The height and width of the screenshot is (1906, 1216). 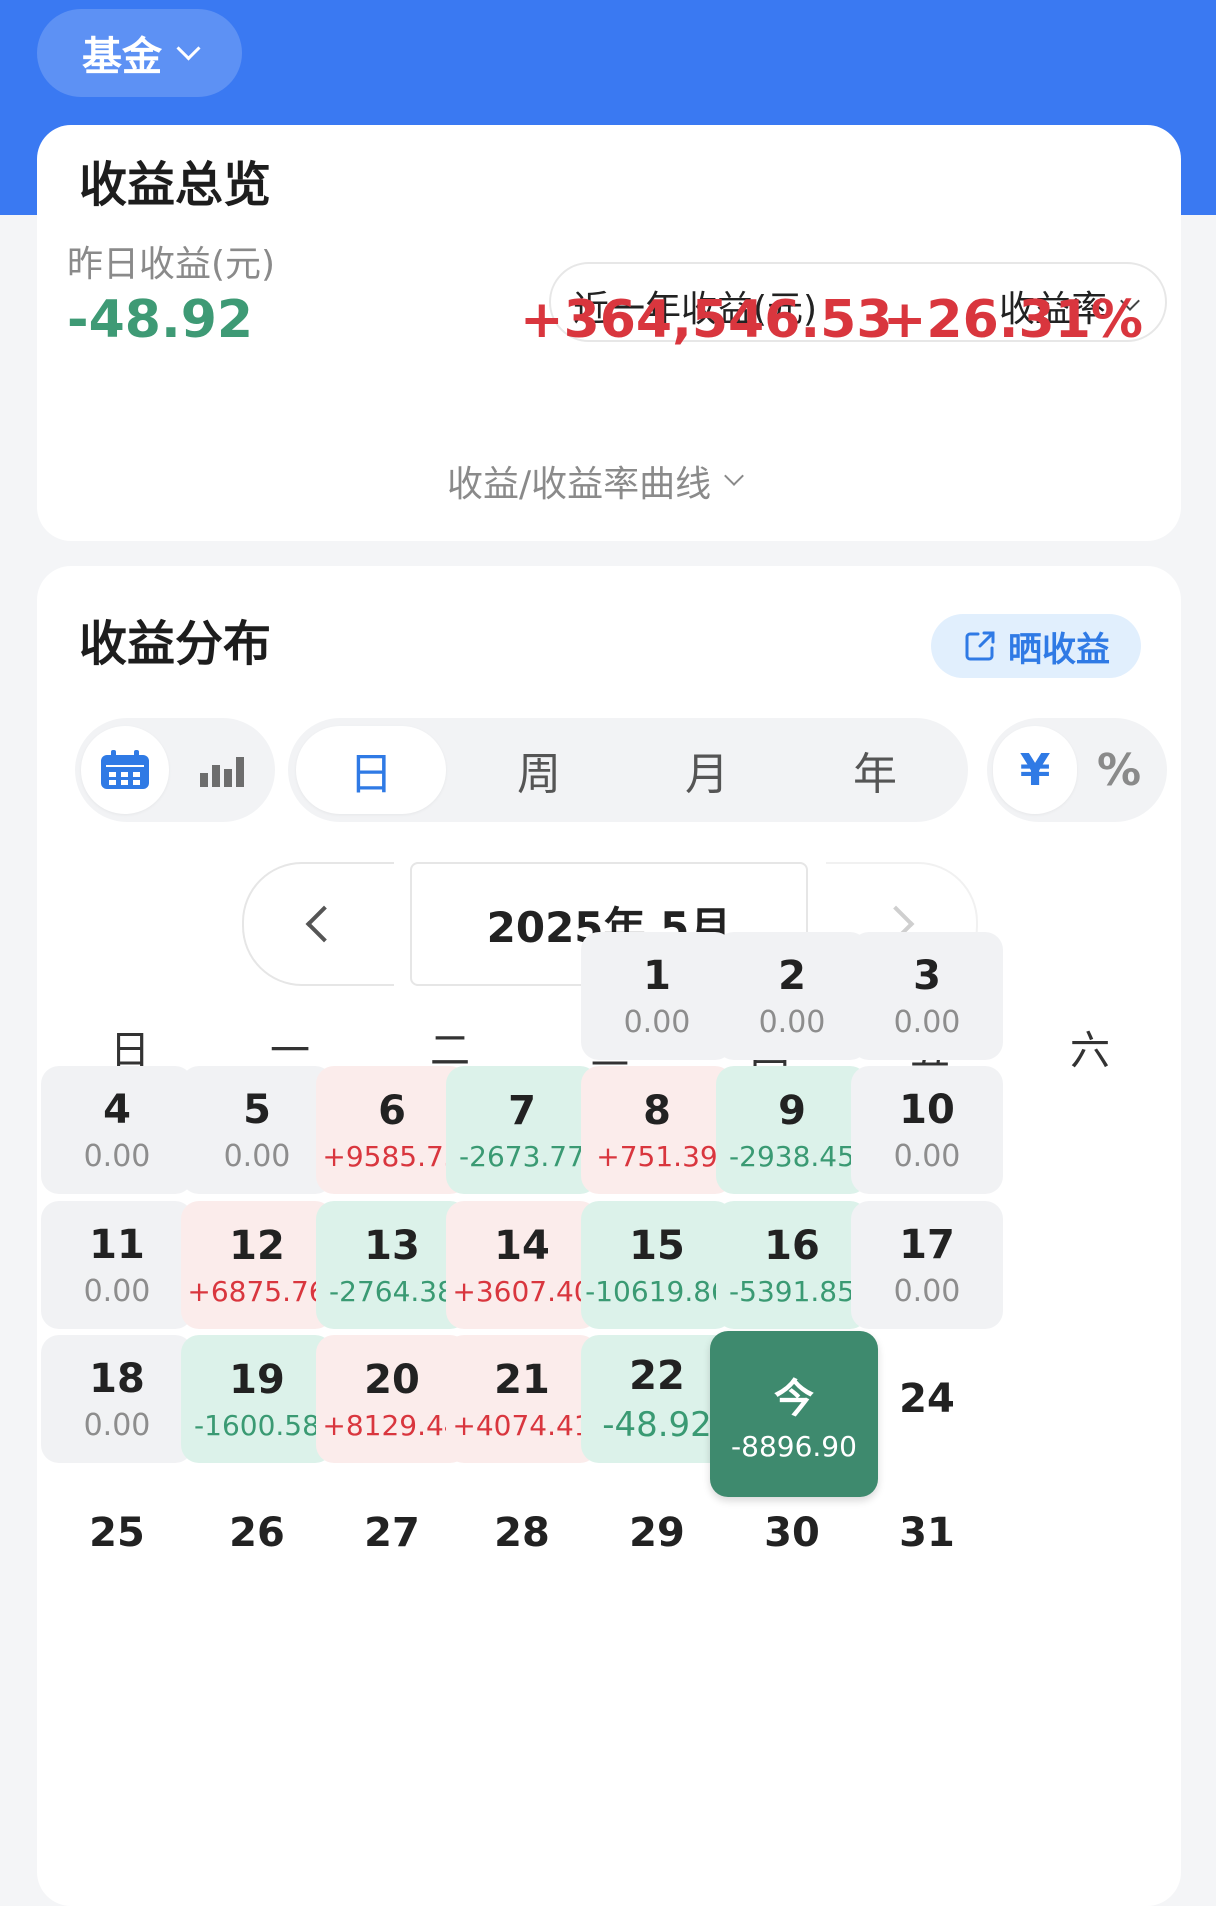 I want to click on distribution-title: 收益分布, so click(x=175, y=644).